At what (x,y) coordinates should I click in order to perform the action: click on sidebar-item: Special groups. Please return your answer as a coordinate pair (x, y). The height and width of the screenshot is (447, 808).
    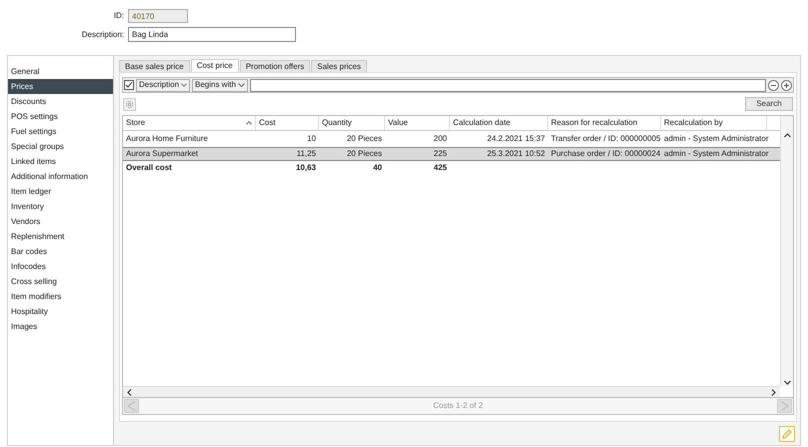
    Looking at the image, I should click on (60, 146).